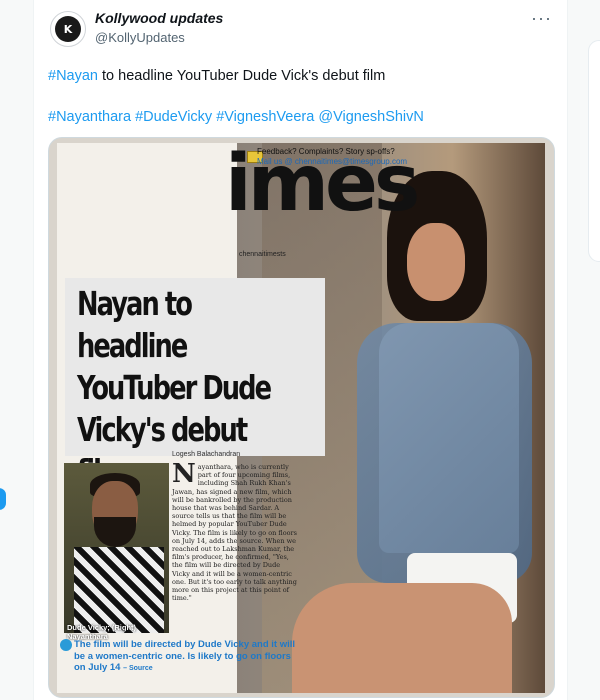 This screenshot has width=600, height=700. Describe the element at coordinates (262, 254) in the screenshot. I see `photo-credit: chennaitimests` at that location.